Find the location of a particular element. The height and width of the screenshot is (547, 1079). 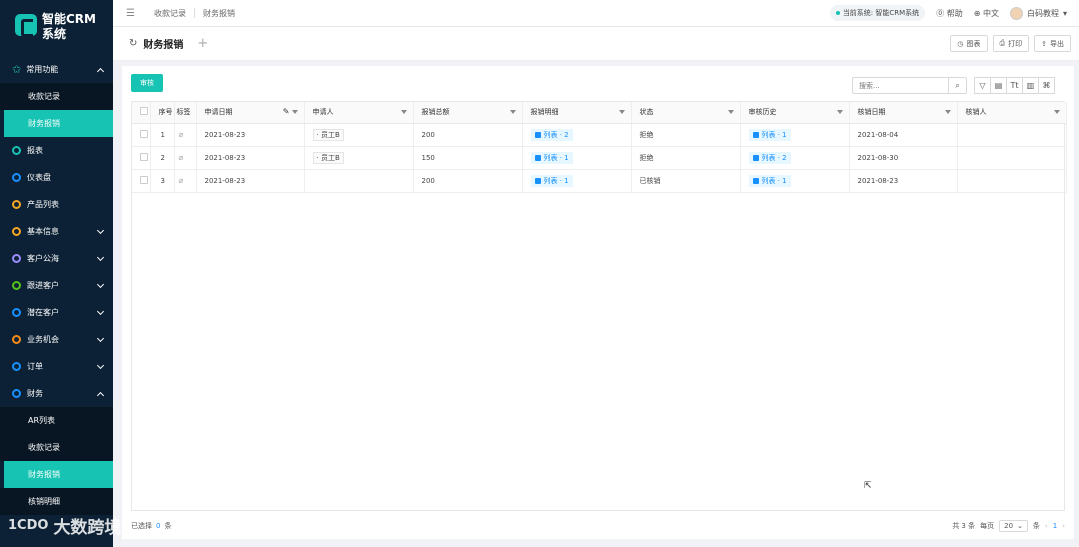

menu-item-7: 业务机会 is located at coordinates (56, 339).